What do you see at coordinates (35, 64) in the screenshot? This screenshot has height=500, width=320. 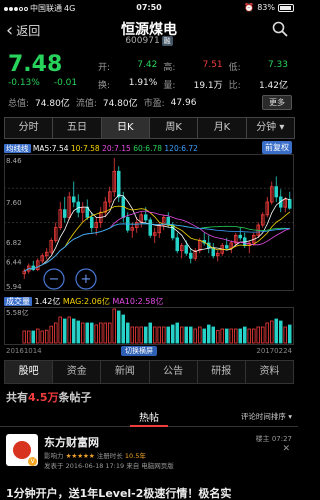 I see `current-price: 7.48` at bounding box center [35, 64].